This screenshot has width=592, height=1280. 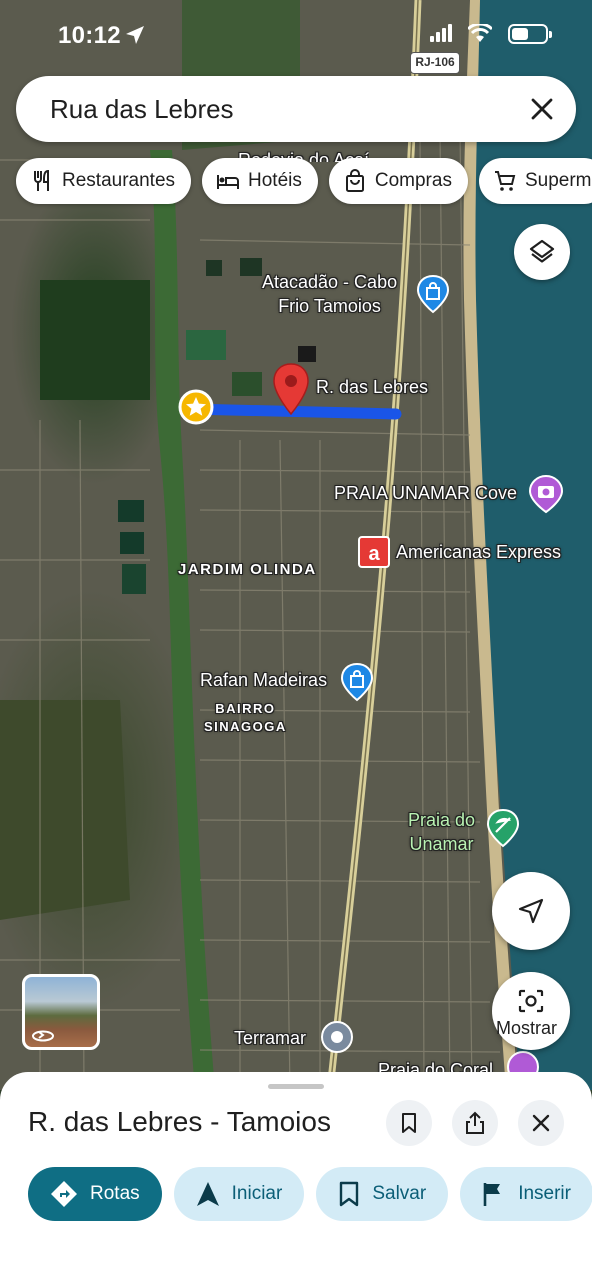 I want to click on chip-compras: Compras, so click(x=398, y=181).